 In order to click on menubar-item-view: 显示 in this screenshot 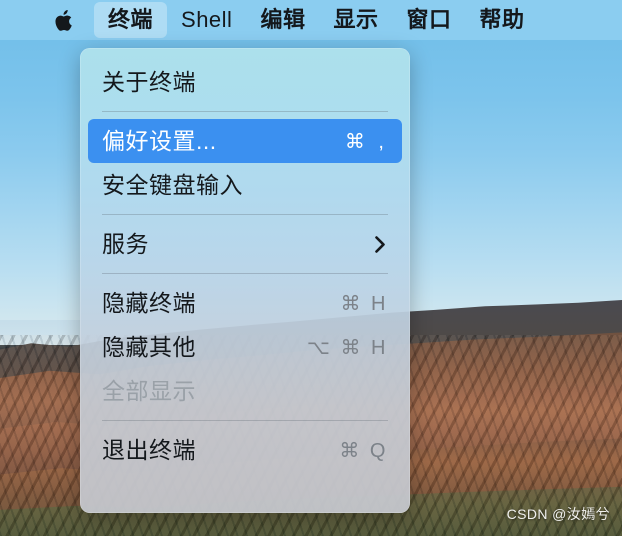, I will do `click(355, 20)`.